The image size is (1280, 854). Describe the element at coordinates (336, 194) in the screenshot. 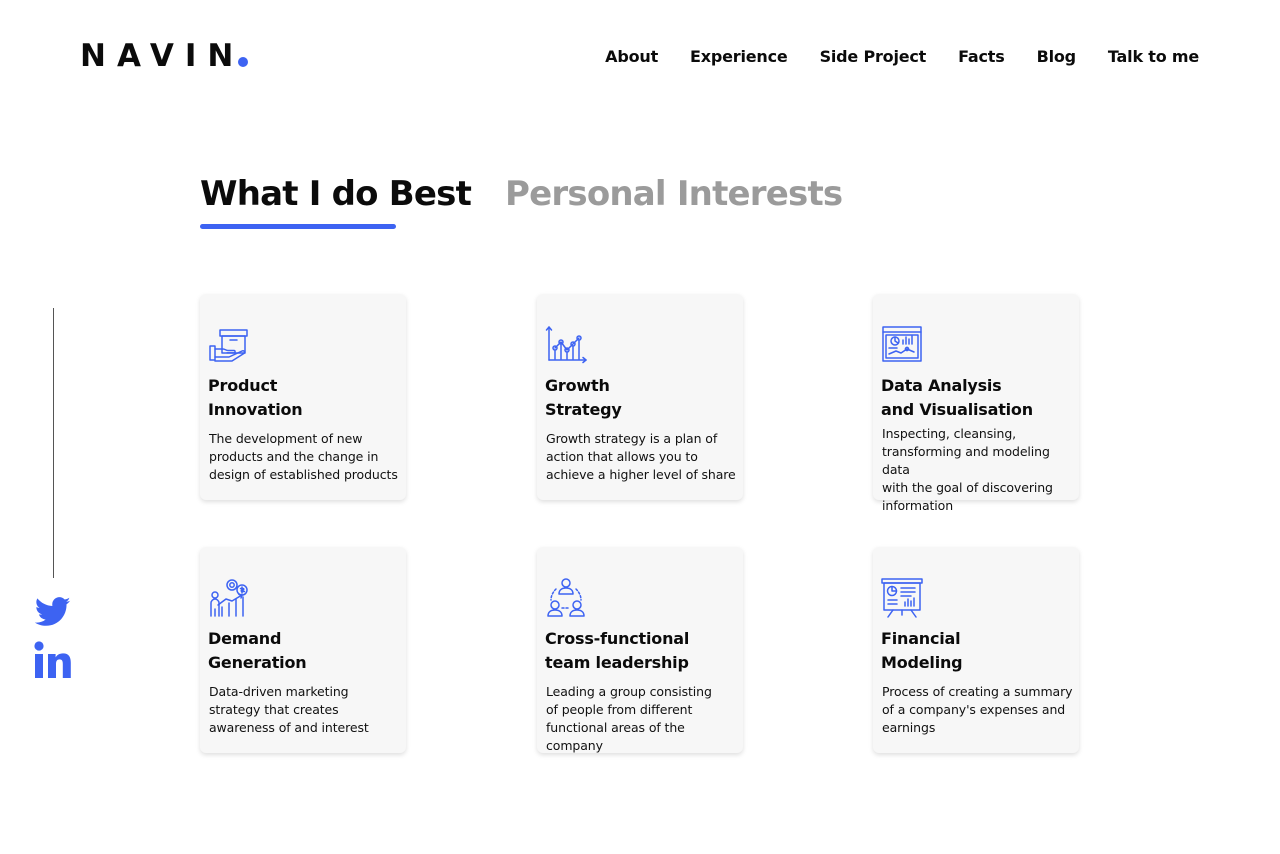

I see `tab-what-i-do-best: What I do Best` at that location.